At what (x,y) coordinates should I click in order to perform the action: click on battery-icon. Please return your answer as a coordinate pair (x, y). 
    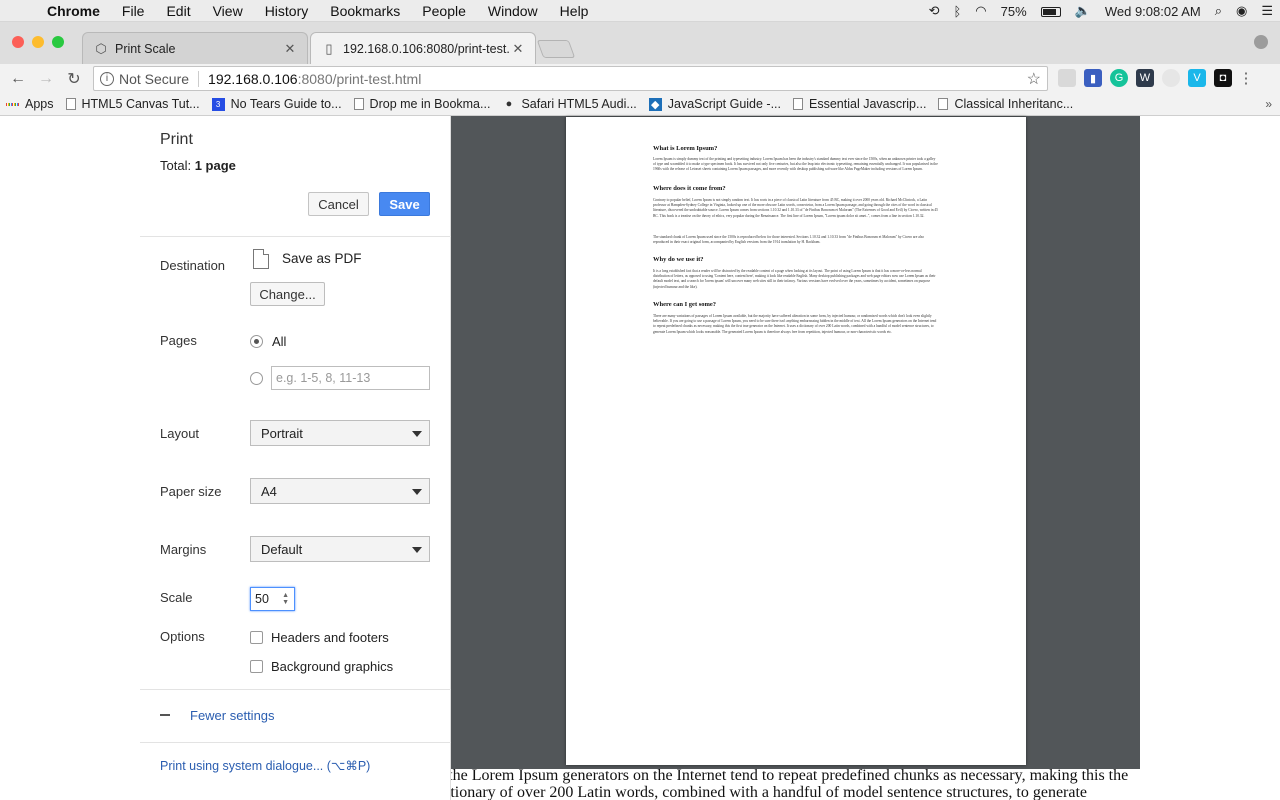
    Looking at the image, I should click on (1051, 11).